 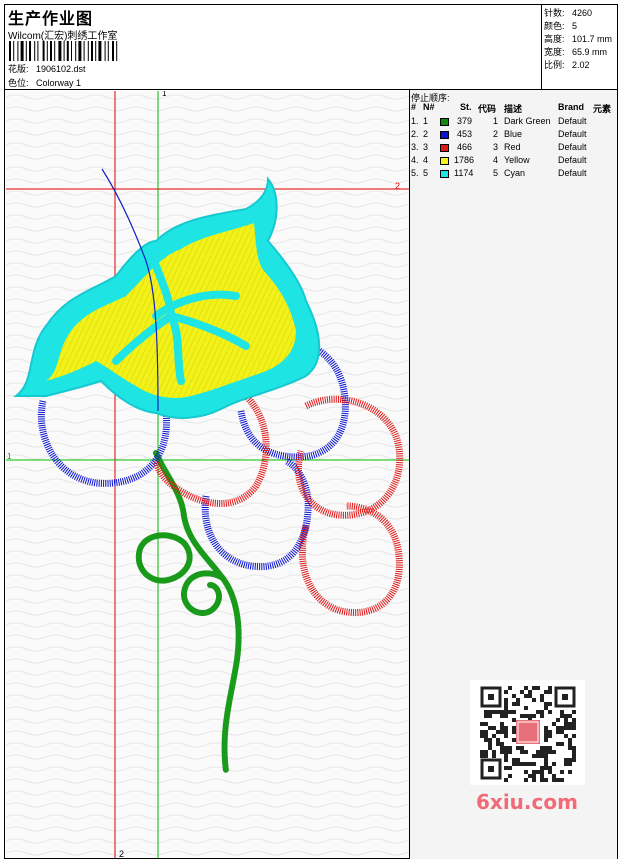 What do you see at coordinates (602, 109) in the screenshot?
I see `col-element: 元素` at bounding box center [602, 109].